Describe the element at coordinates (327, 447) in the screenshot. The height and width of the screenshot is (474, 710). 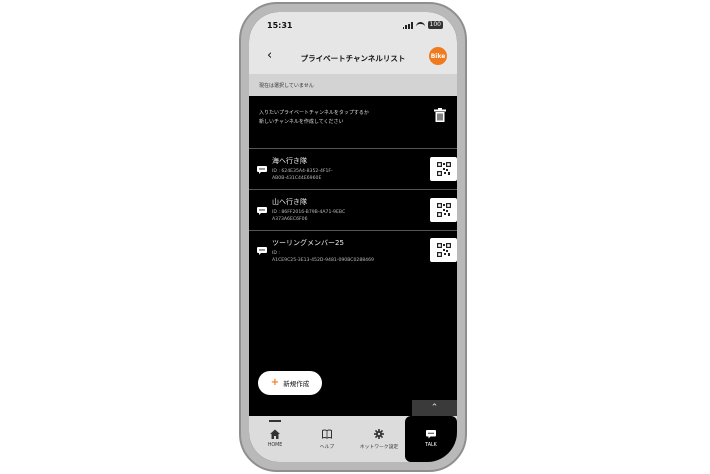
I see `tab-help-label: ヘルプ` at that location.